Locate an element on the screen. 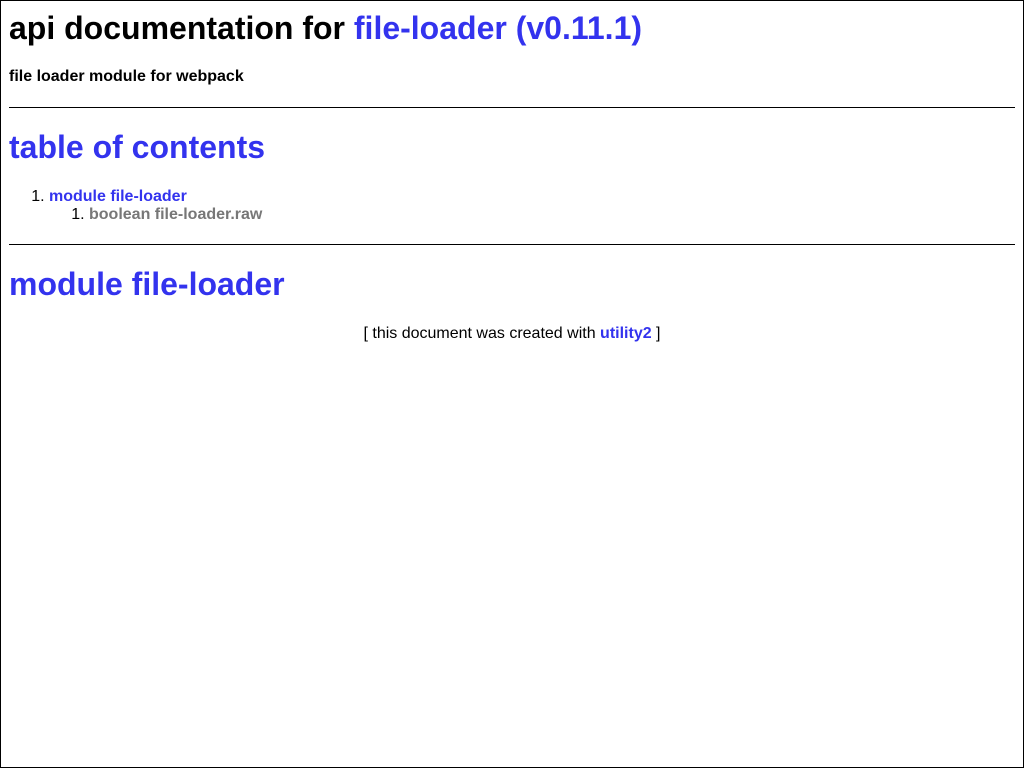 Image resolution: width=1024 pixels, height=768 pixels. package-description: file loader module for webpack is located at coordinates (126, 76).